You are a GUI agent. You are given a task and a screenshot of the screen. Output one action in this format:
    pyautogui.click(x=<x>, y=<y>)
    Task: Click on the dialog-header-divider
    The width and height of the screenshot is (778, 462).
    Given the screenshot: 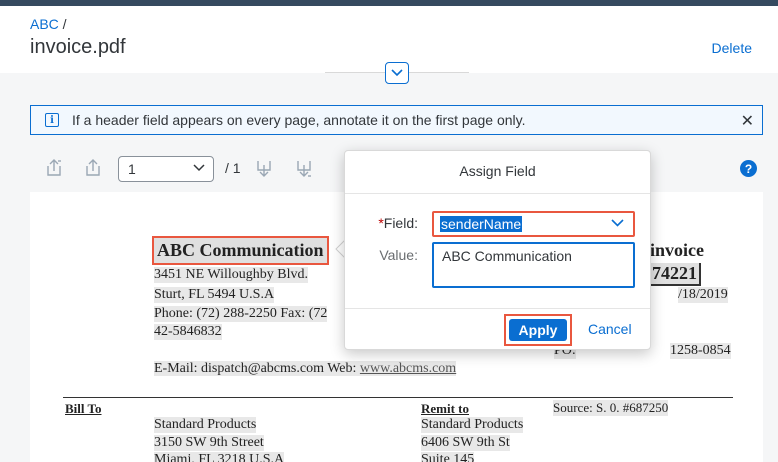 What is the action you would take?
    pyautogui.click(x=497, y=193)
    